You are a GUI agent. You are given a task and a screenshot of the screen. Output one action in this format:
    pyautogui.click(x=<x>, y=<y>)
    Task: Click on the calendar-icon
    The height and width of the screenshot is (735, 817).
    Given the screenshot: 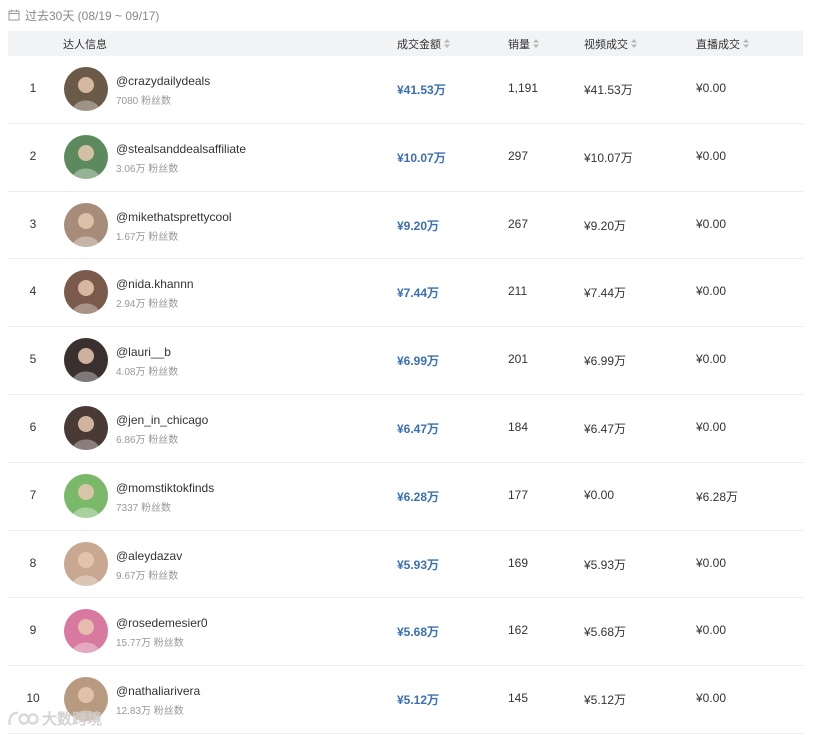 What is the action you would take?
    pyautogui.click(x=14, y=15)
    